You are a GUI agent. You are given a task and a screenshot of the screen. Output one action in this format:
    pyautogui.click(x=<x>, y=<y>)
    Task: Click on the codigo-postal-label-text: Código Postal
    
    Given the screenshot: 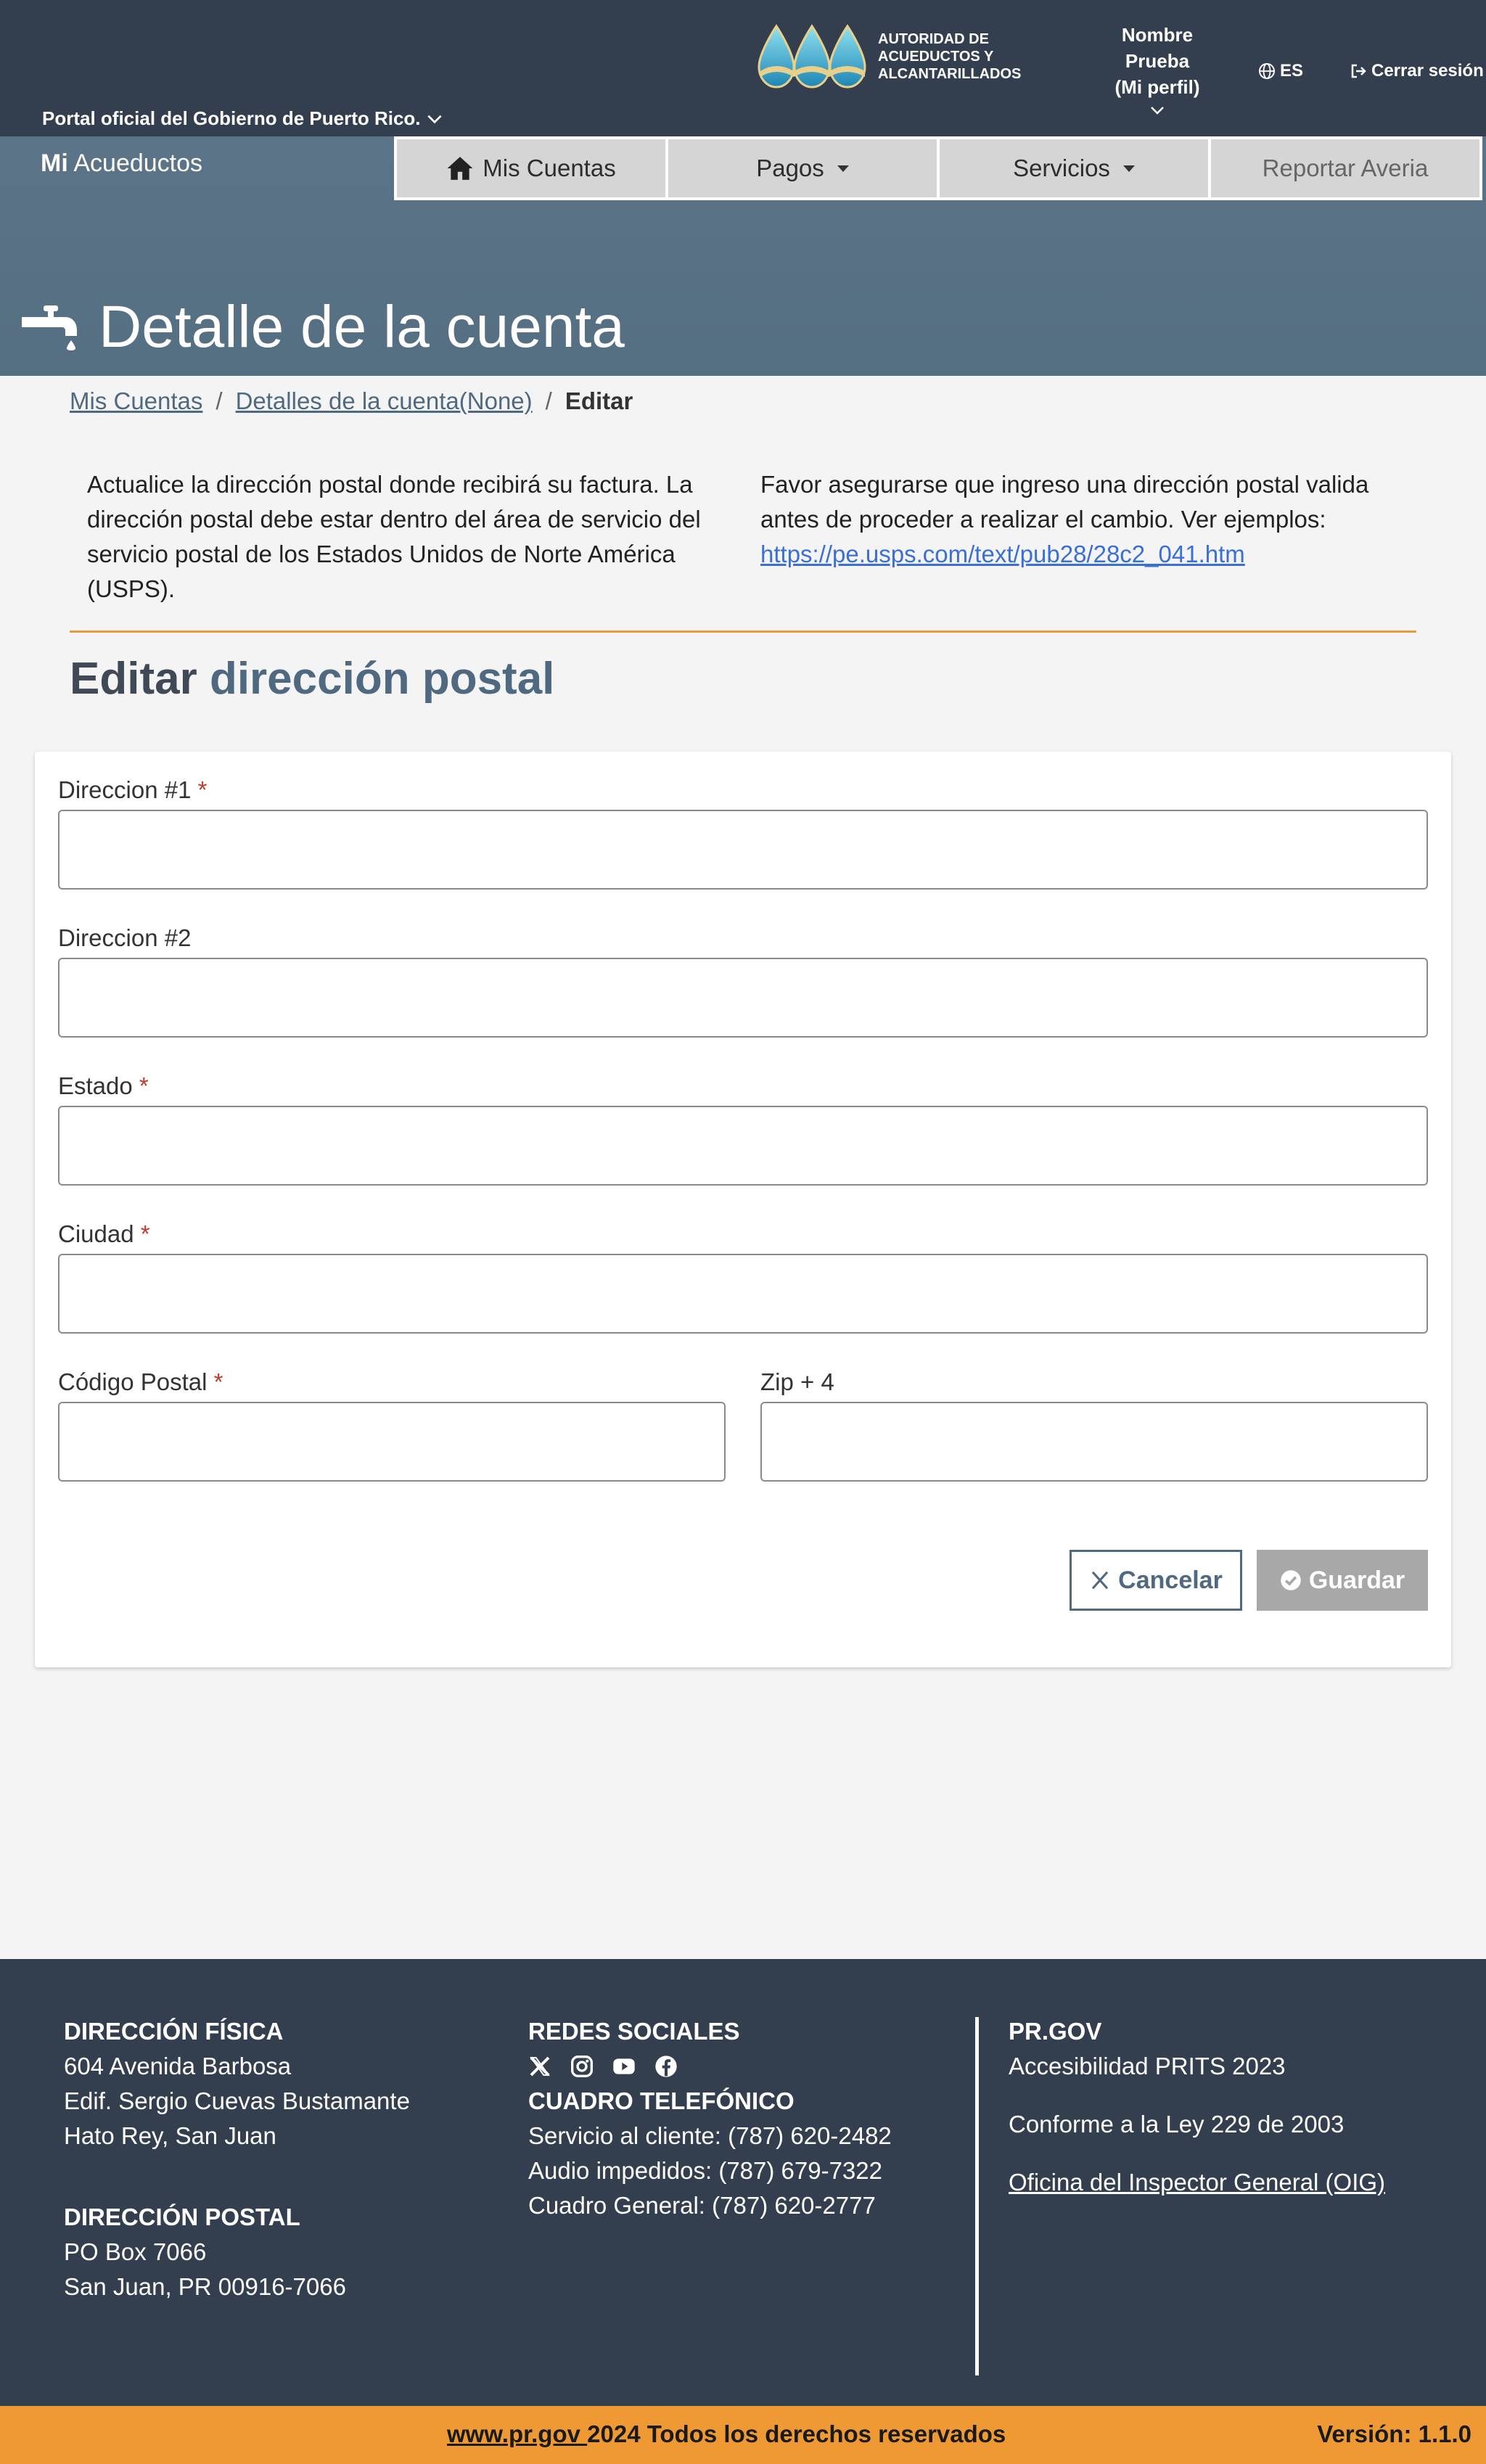 What is the action you would take?
    pyautogui.click(x=133, y=1381)
    